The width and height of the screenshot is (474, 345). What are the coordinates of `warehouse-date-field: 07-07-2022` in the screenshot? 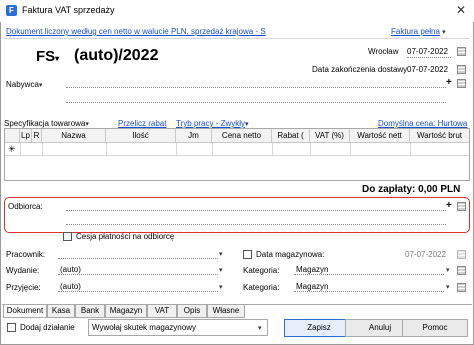 It's located at (425, 254).